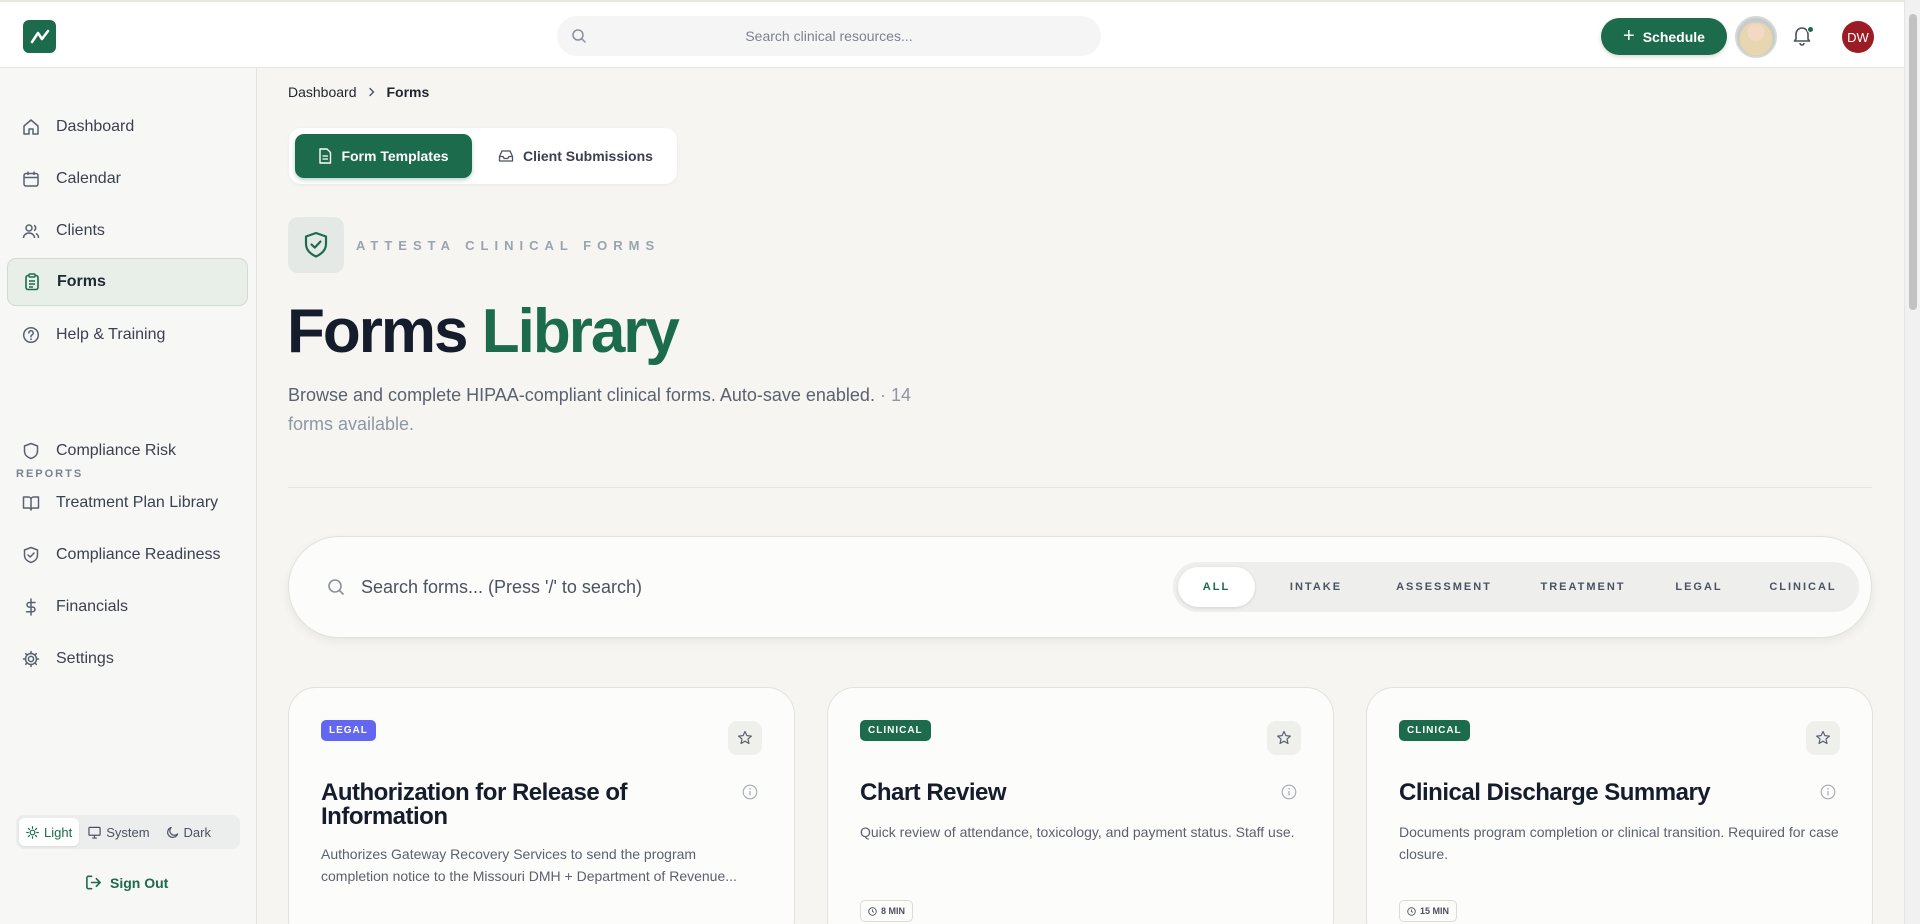 The height and width of the screenshot is (924, 1920). Describe the element at coordinates (580, 331) in the screenshot. I see `page-title-accent: Library` at that location.